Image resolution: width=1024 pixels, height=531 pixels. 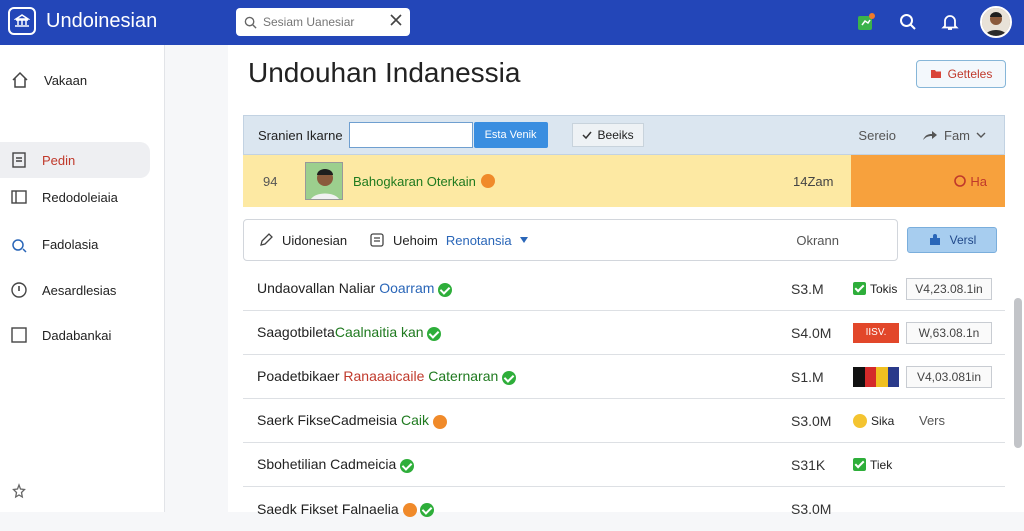 What do you see at coordinates (410, 135) in the screenshot?
I see `filter-input` at bounding box center [410, 135].